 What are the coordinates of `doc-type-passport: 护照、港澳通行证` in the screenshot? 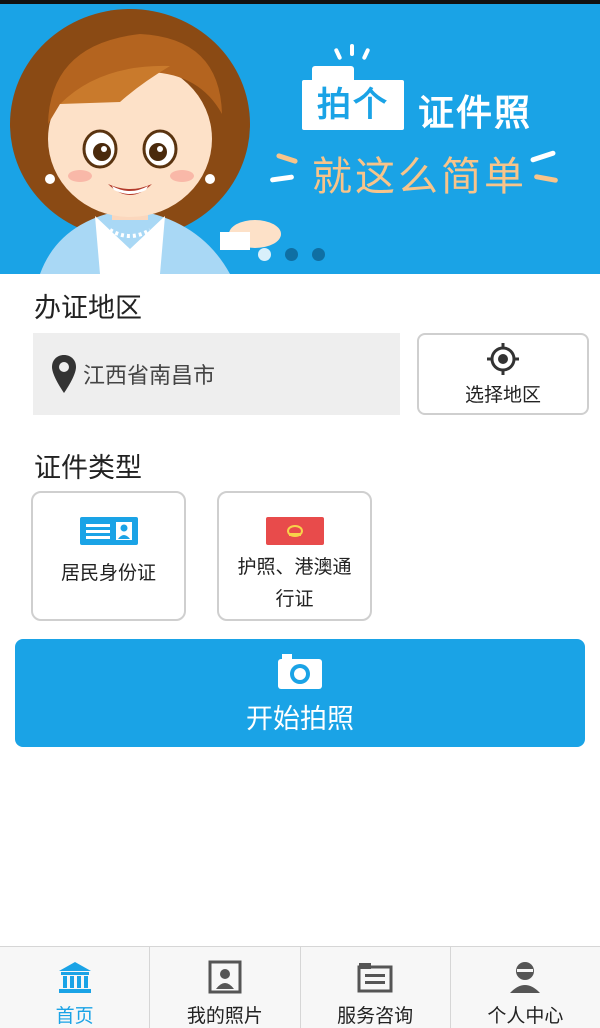 It's located at (294, 556).